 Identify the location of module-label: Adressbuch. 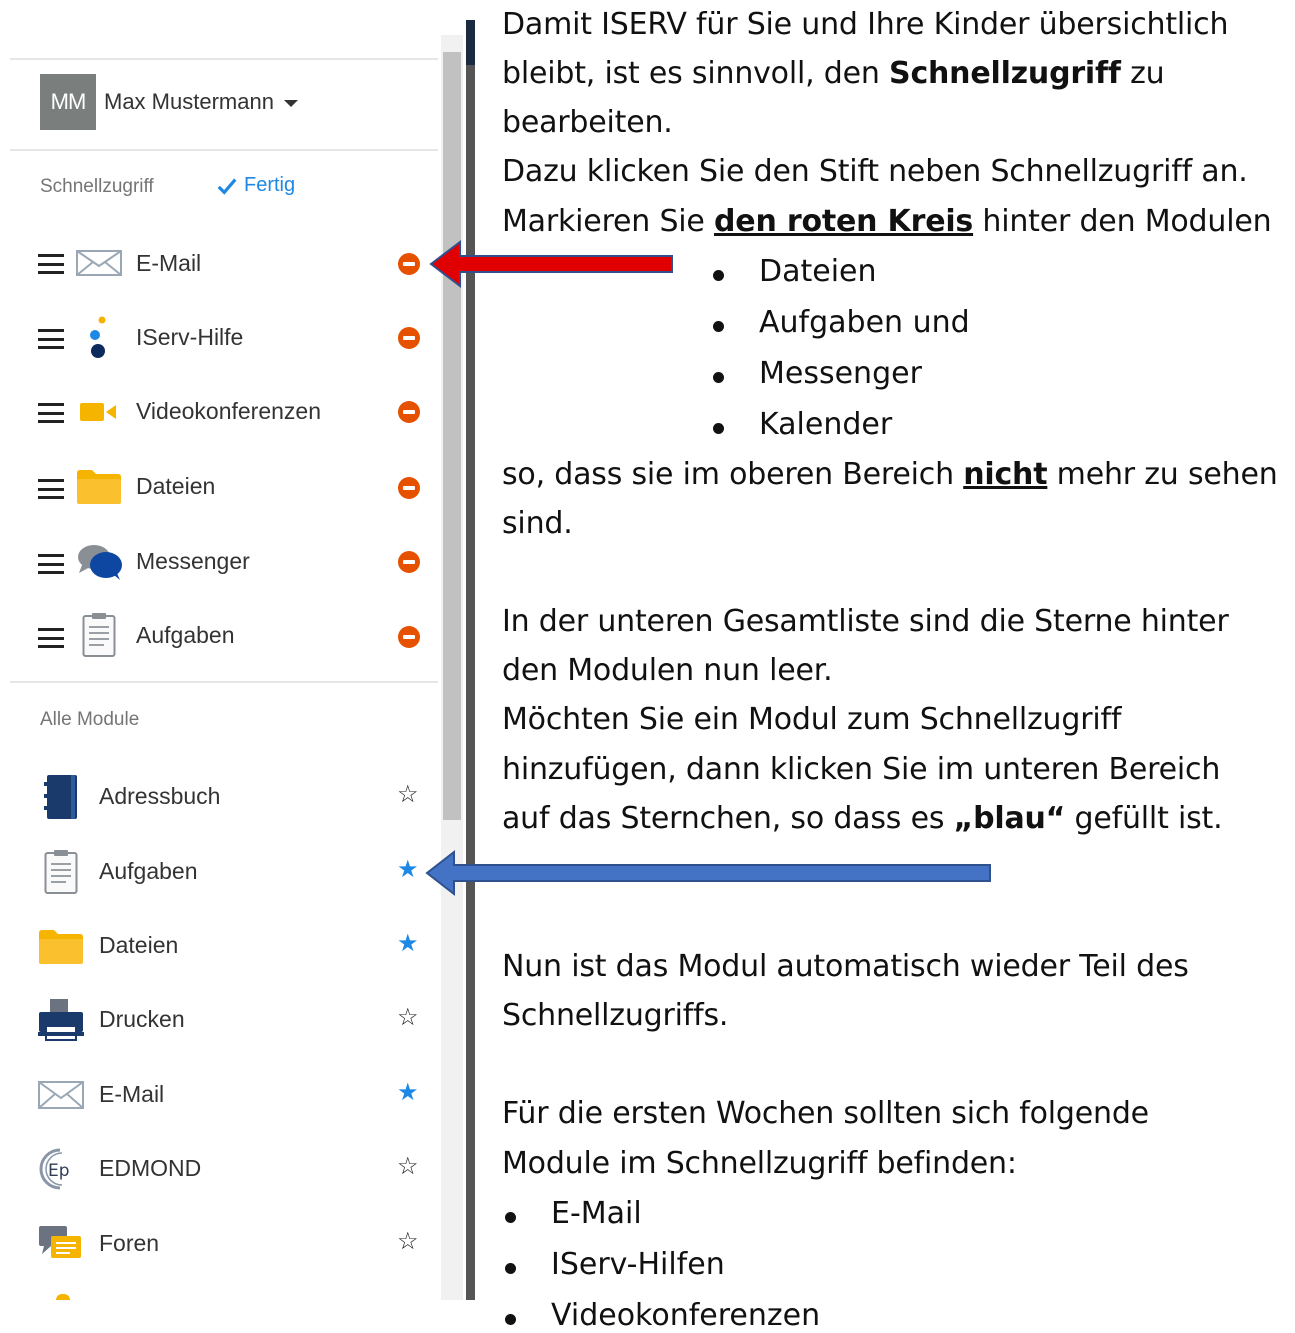
(160, 796).